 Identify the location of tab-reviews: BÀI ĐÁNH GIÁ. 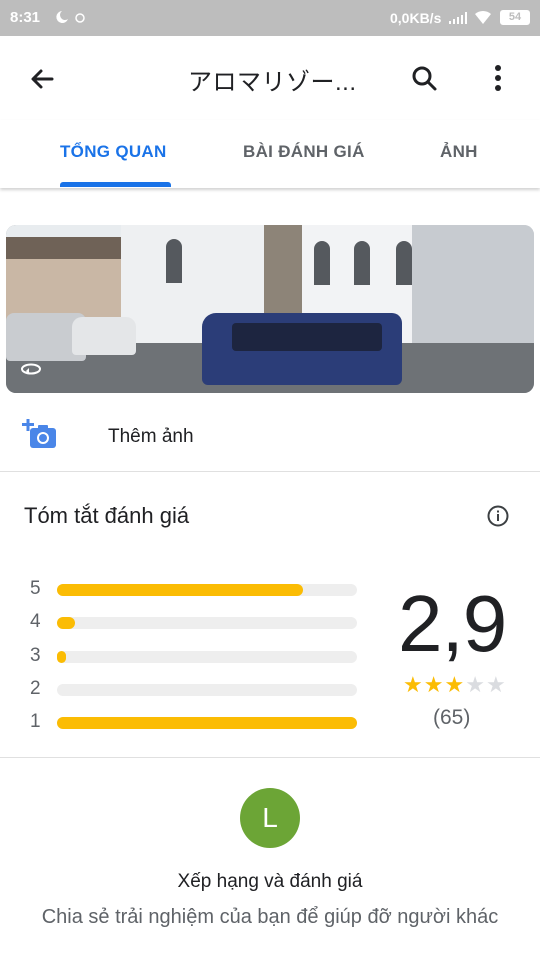
(304, 152).